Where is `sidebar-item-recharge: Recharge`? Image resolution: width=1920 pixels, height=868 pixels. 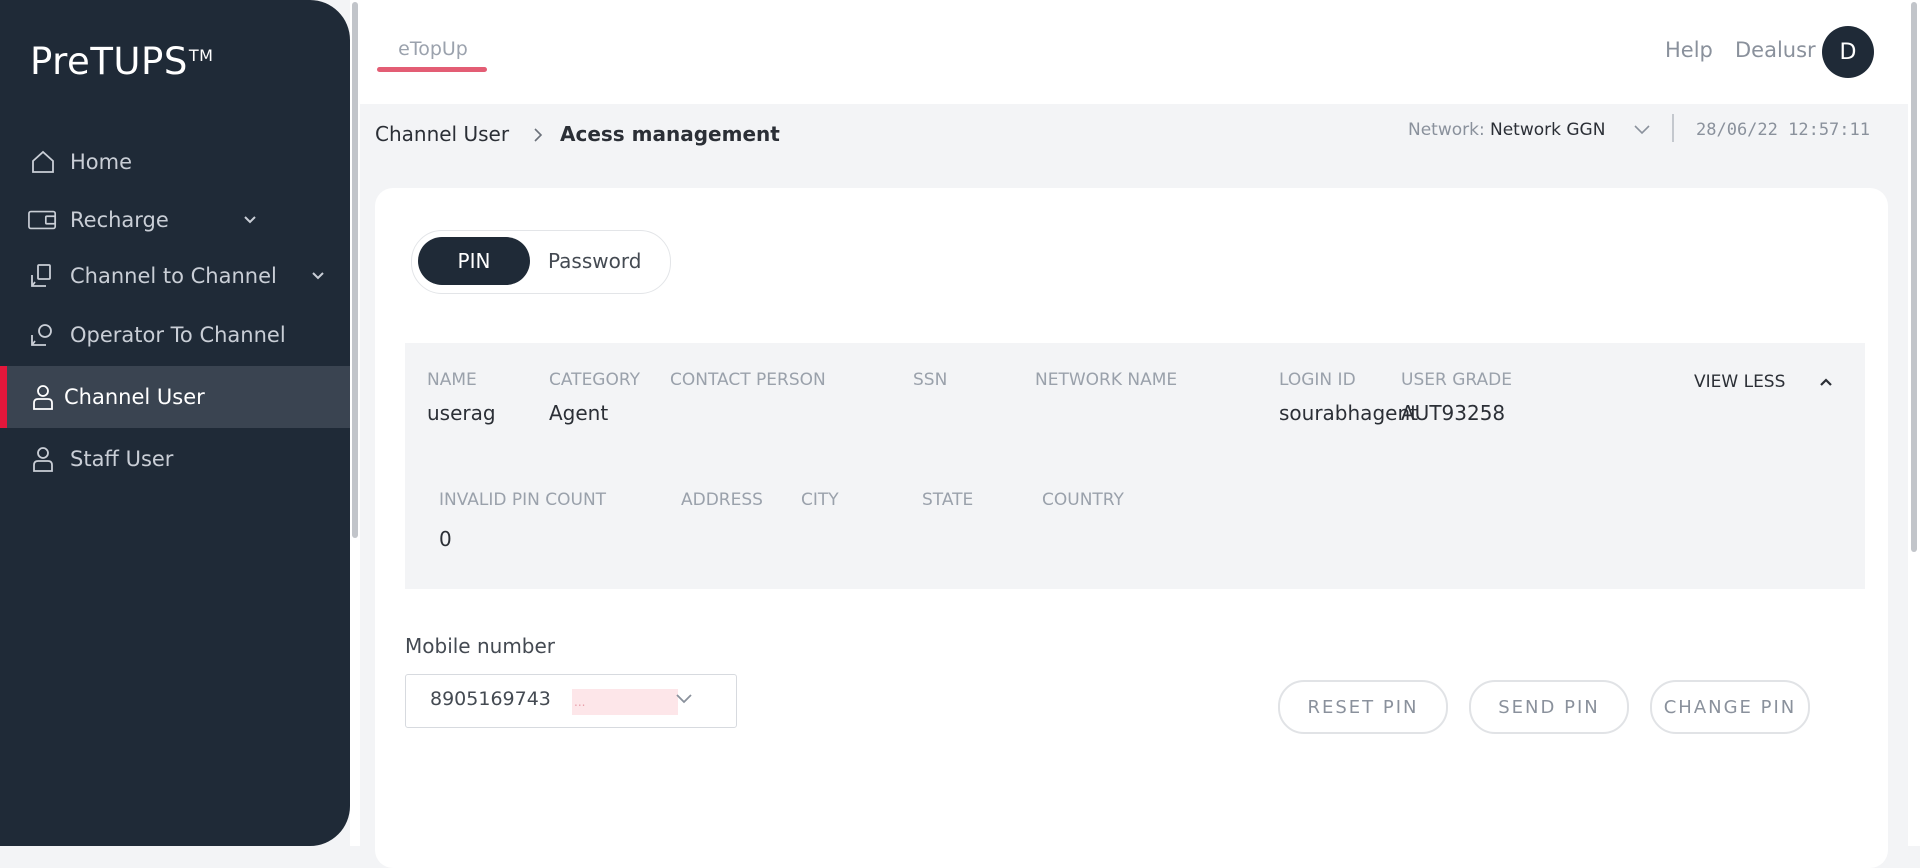 sidebar-item-recharge: Recharge is located at coordinates (175, 220).